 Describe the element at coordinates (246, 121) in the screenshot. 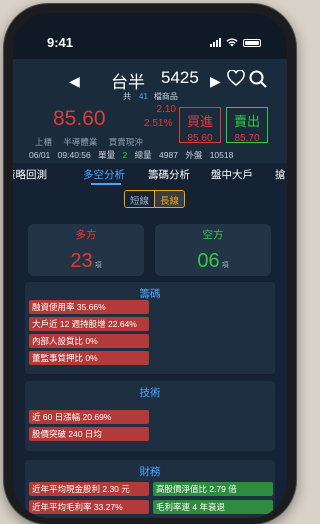

I see `sell-label: 賣出` at that location.